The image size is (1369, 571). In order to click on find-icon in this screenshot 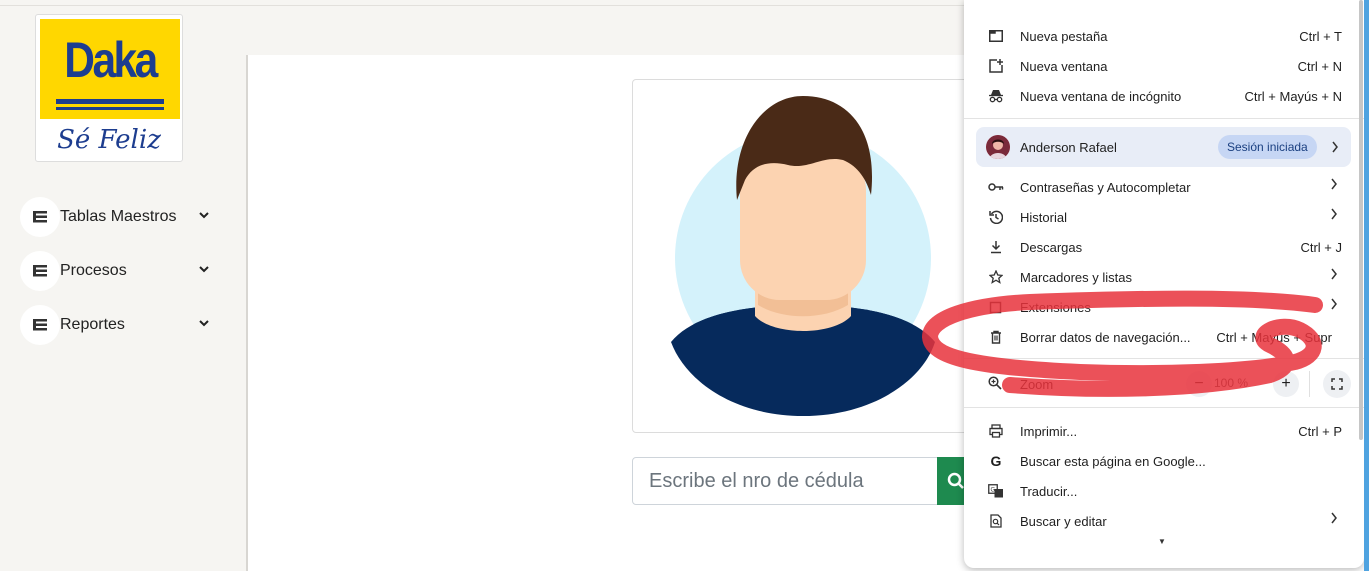, I will do `click(996, 521)`.